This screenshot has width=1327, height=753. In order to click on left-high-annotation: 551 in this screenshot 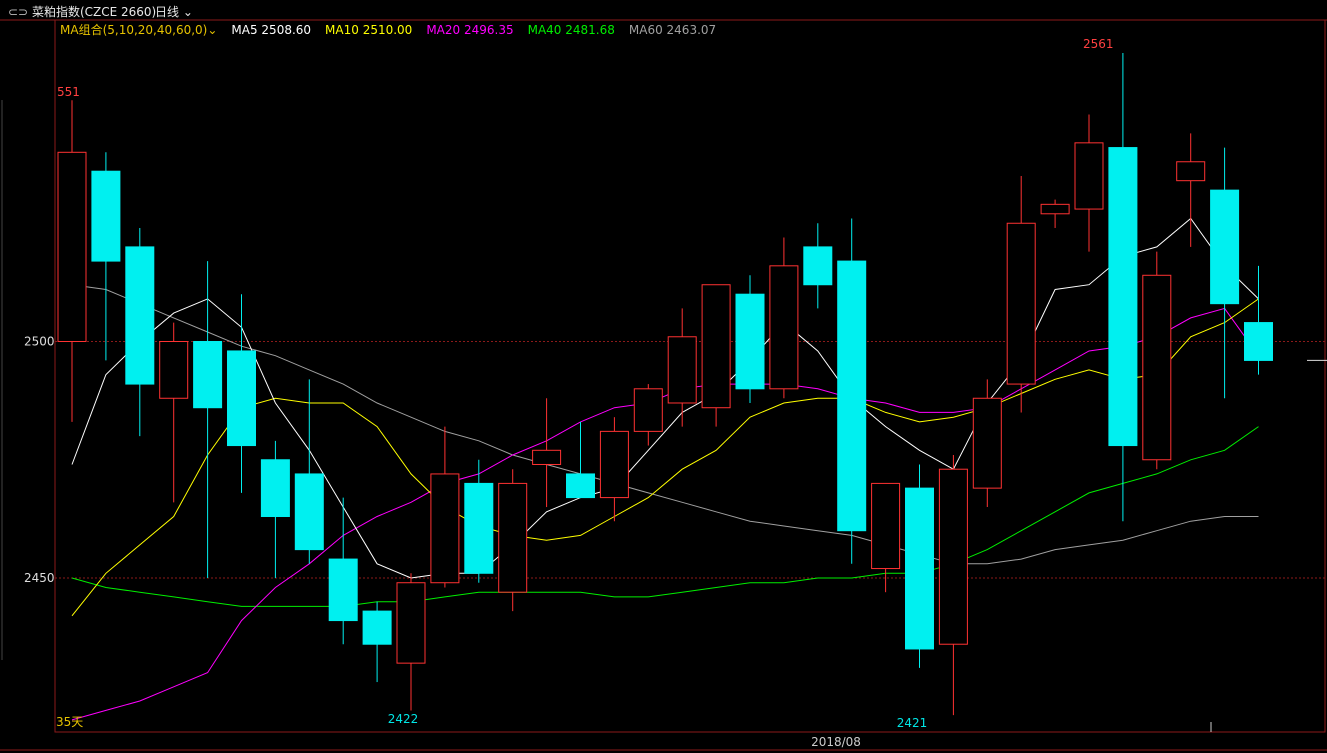, I will do `click(68, 92)`.